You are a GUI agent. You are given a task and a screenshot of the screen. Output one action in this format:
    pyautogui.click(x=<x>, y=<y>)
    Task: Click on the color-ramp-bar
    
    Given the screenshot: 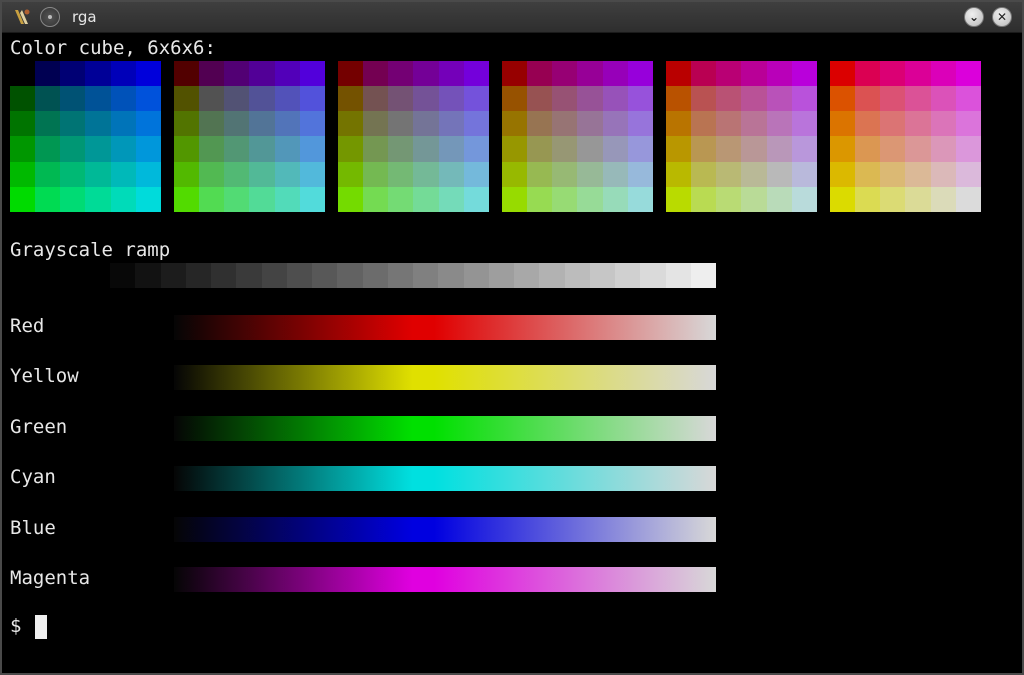 What is the action you would take?
    pyautogui.click(x=445, y=327)
    